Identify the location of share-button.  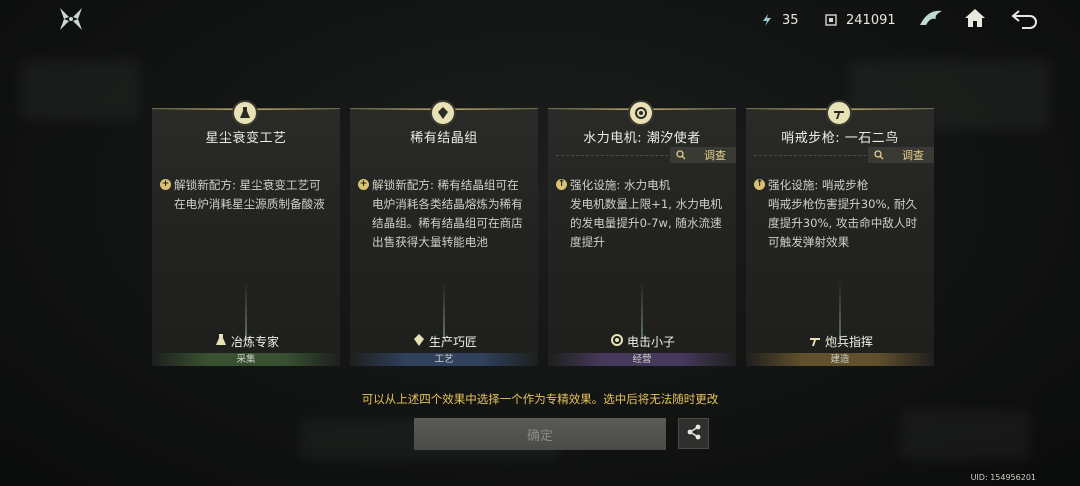
(693, 433).